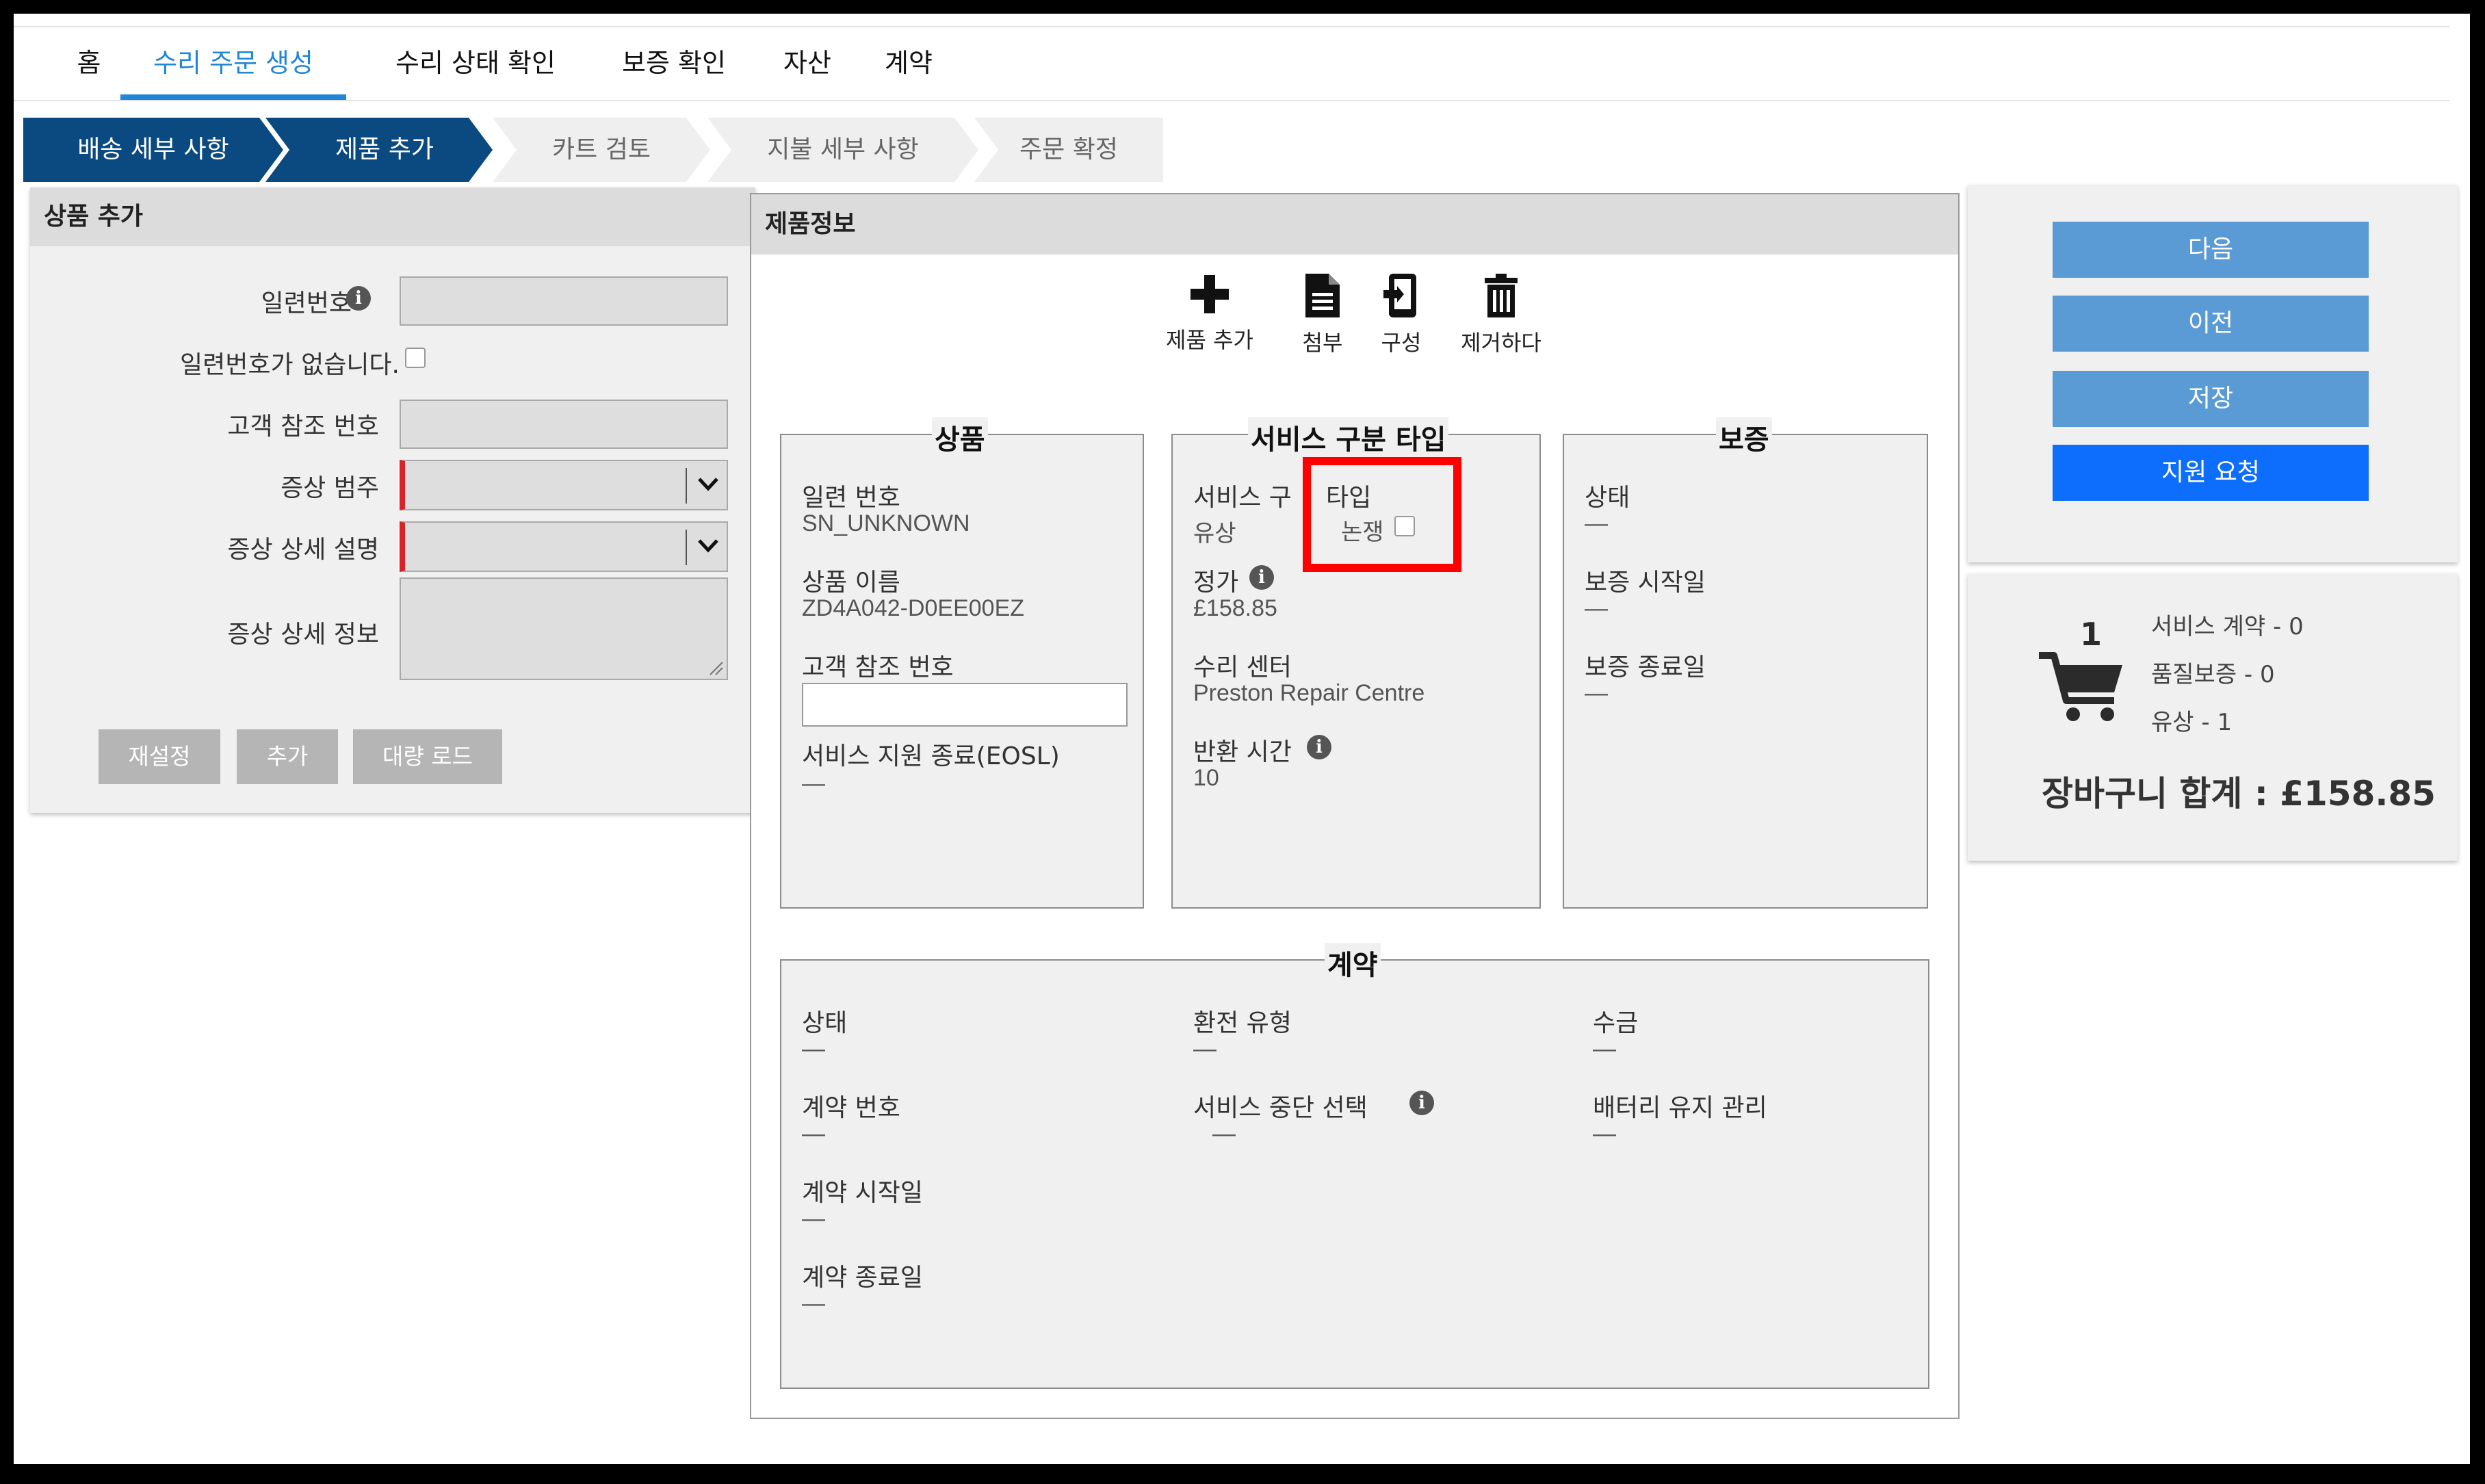  Describe the element at coordinates (1596, 693) in the screenshot. I see `warranty-end-value: —` at that location.